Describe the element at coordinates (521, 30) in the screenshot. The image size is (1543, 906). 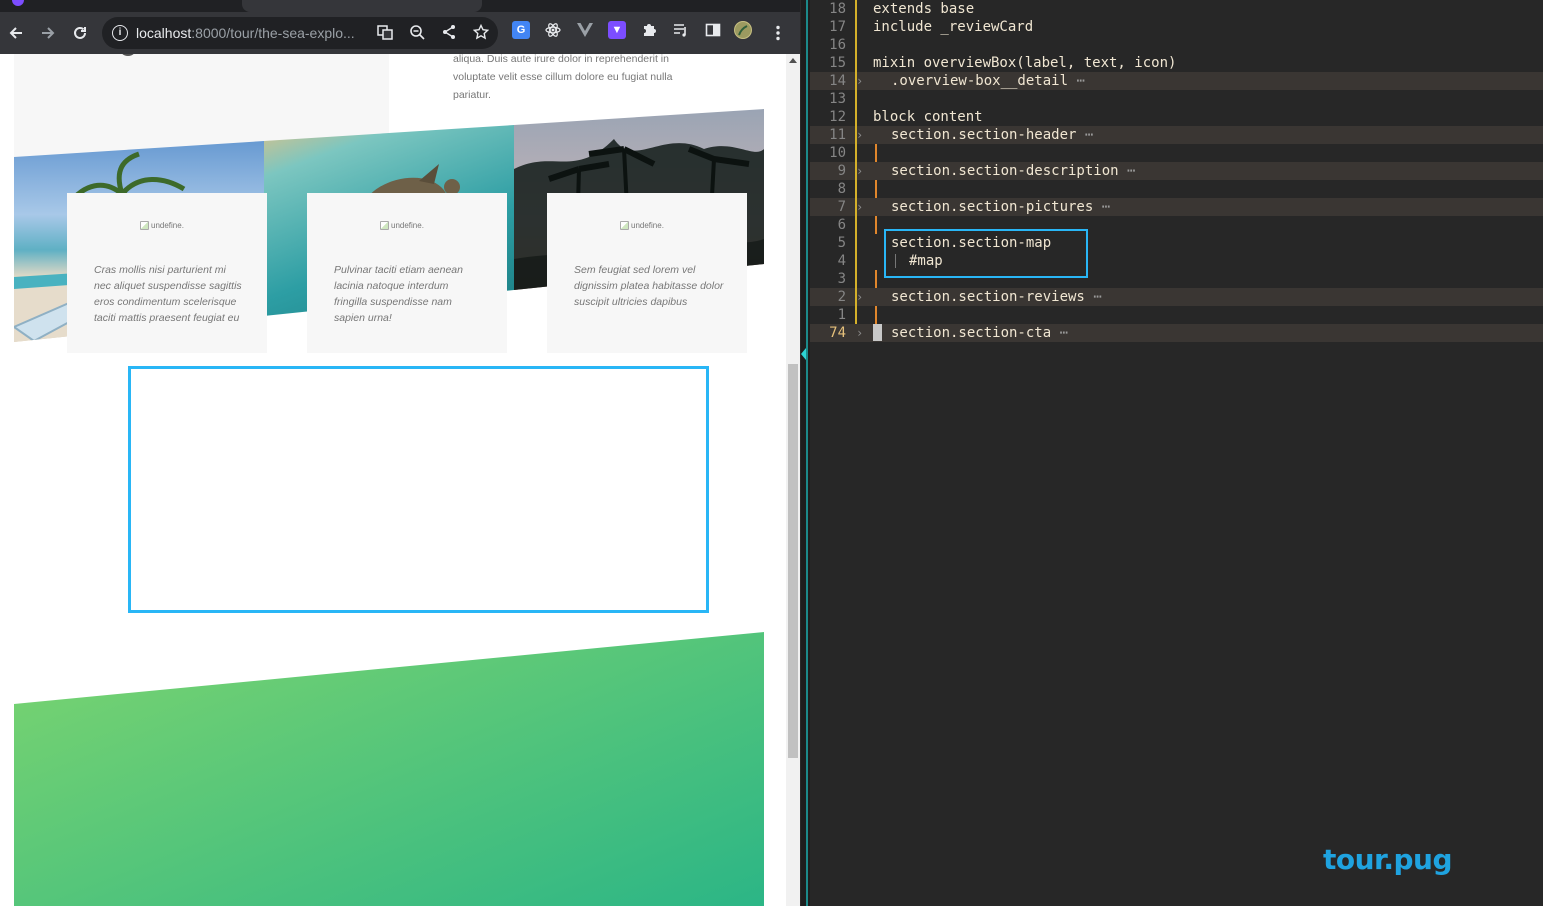
I see `google-translate-extension-icon: G` at that location.